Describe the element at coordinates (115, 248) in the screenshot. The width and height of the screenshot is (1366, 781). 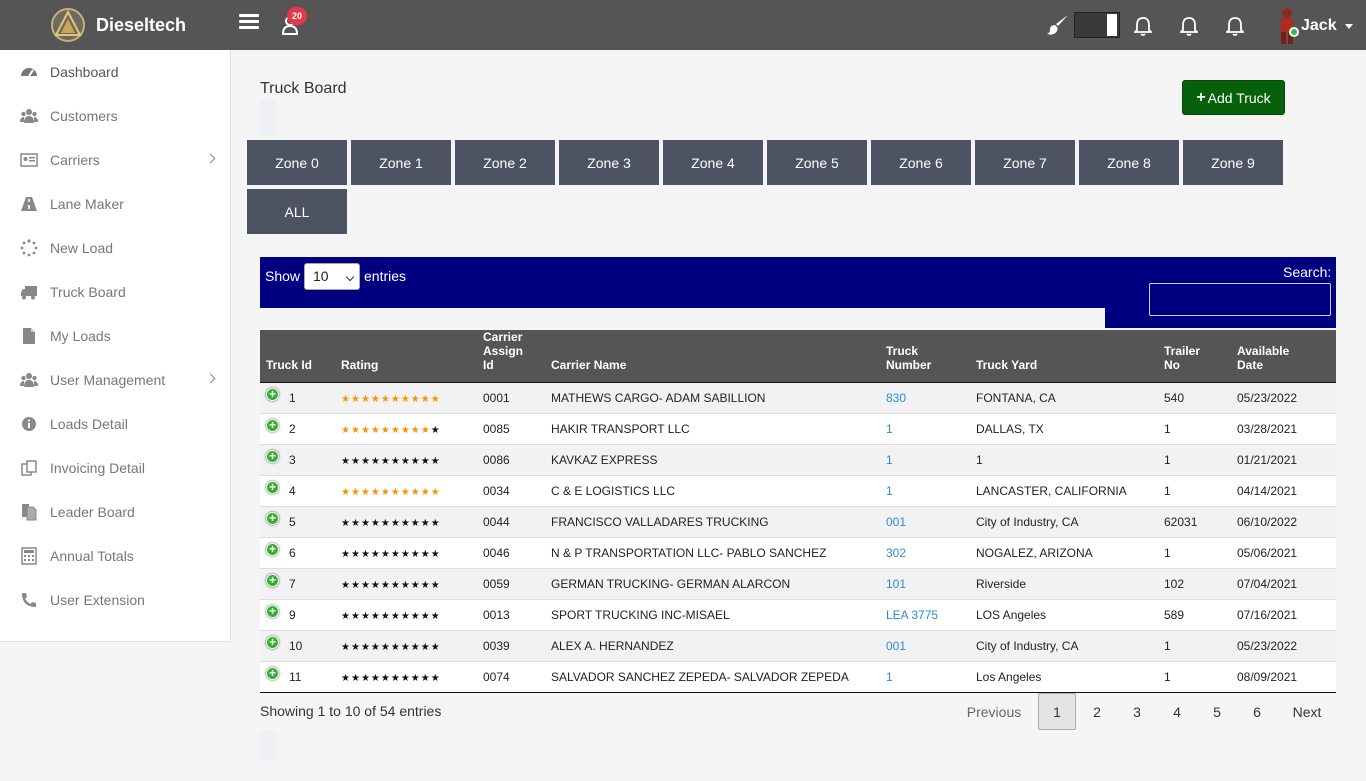
I see `sidebar-item-new-load: New Load` at that location.